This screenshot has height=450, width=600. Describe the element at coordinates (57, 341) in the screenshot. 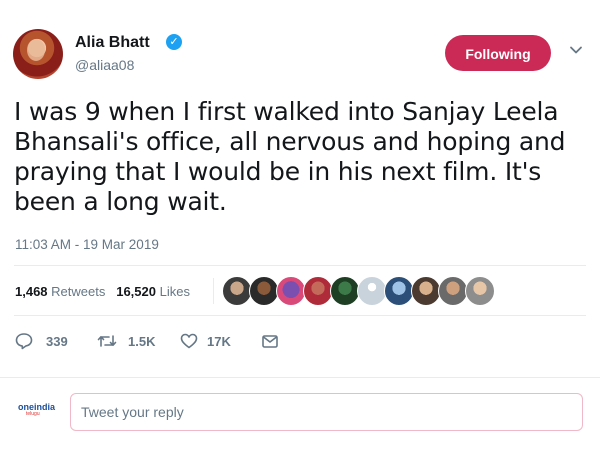

I see `reply-count: 339` at that location.